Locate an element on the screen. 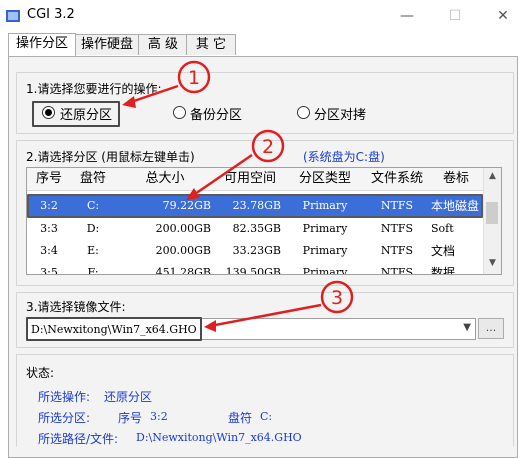  status-index-label: 序号 is located at coordinates (130, 418).